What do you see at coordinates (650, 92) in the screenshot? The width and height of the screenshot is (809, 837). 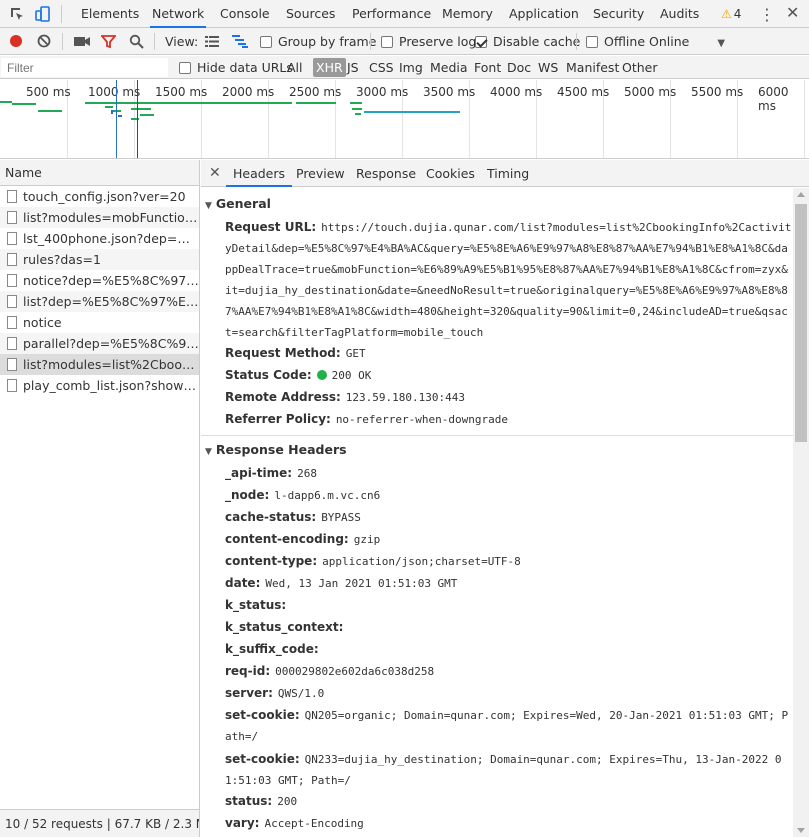 I see `timeline-tick-label: 5000 ms` at bounding box center [650, 92].